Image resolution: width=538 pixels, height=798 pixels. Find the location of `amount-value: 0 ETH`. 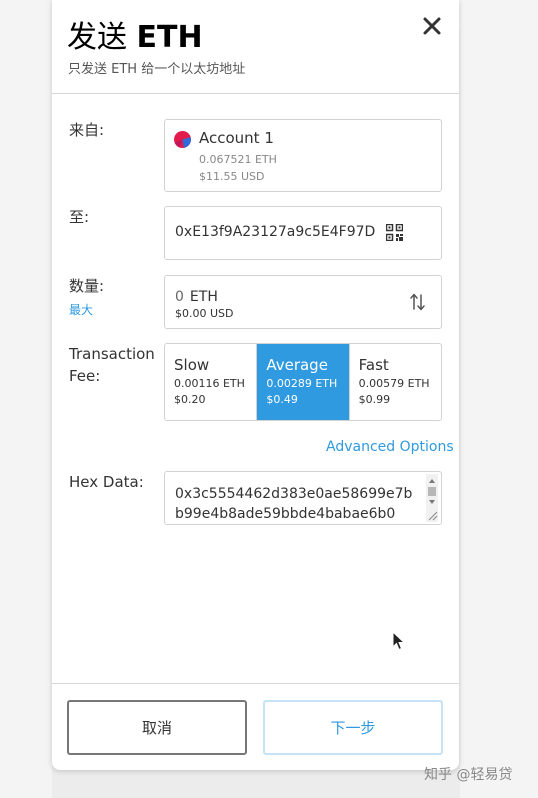

amount-value: 0 ETH is located at coordinates (196, 297).